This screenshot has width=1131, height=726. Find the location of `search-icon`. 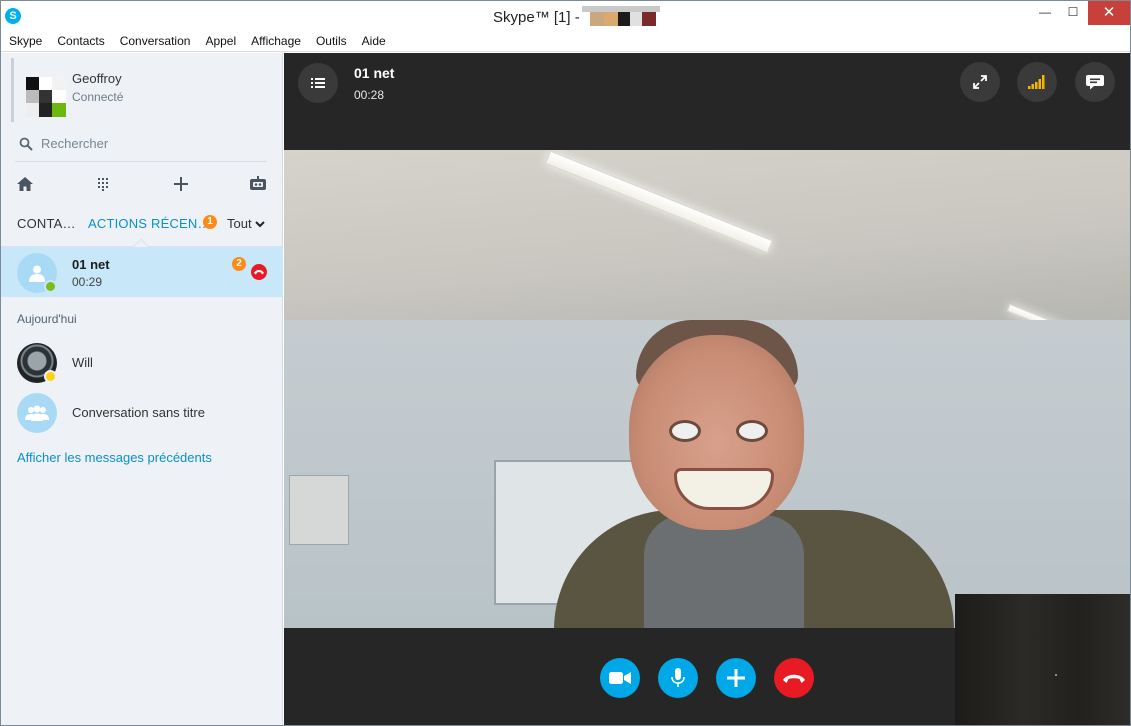

search-icon is located at coordinates (26, 144).